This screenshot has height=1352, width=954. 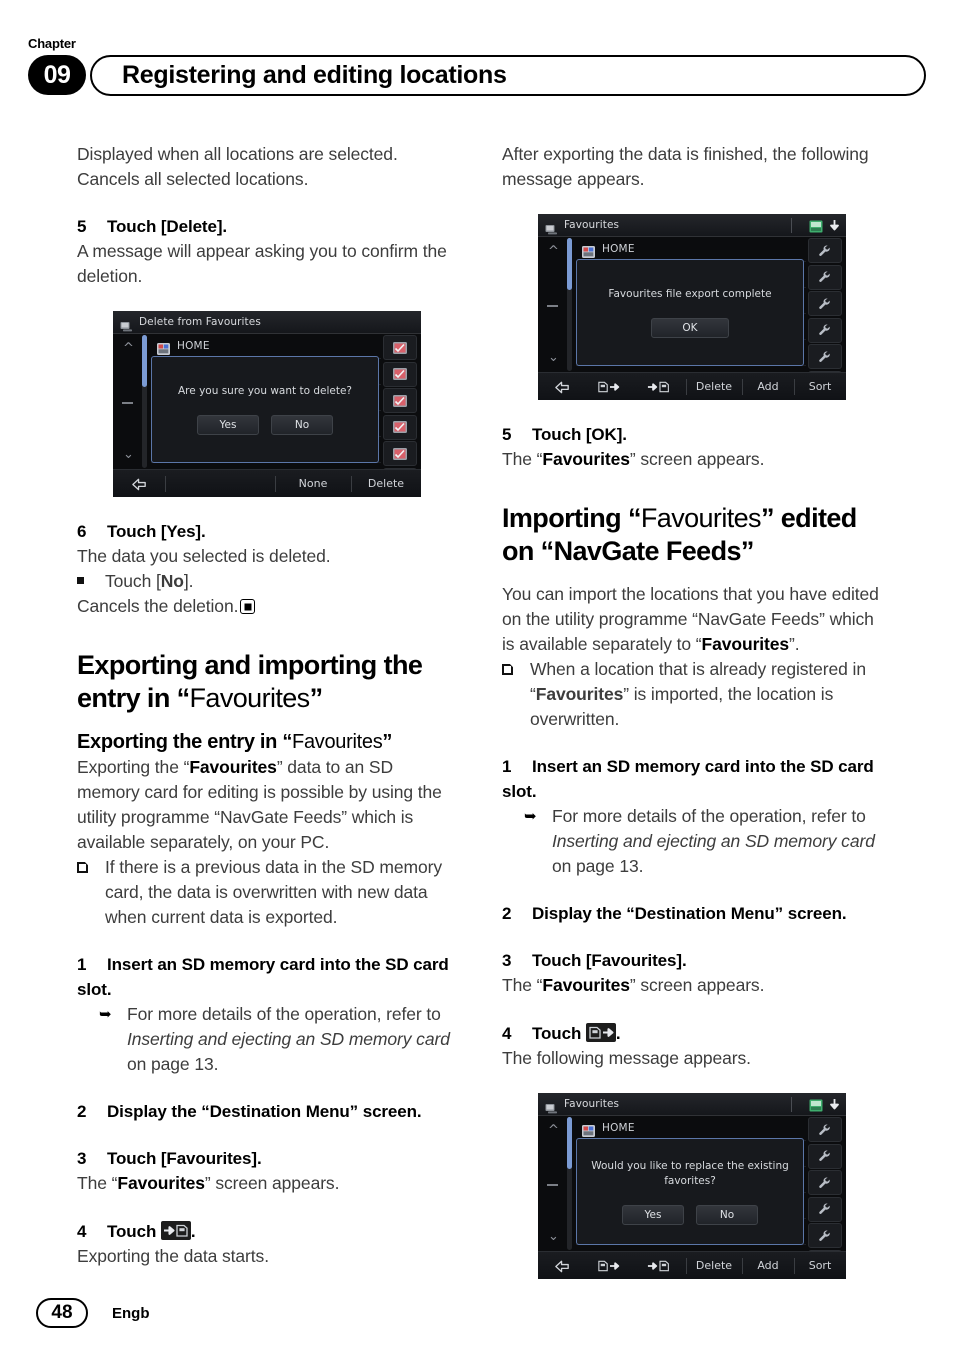 I want to click on device-bottom-bar: Delete Add Sort, so click(x=692, y=1265).